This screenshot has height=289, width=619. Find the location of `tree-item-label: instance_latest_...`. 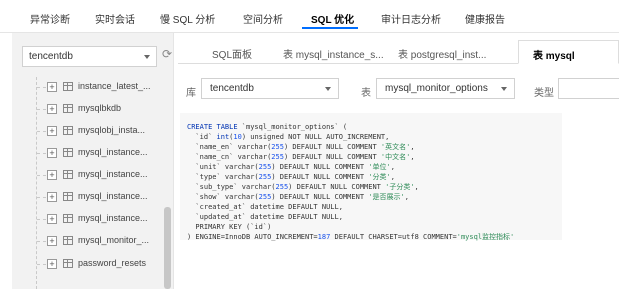

tree-item-label: instance_latest_... is located at coordinates (114, 86).